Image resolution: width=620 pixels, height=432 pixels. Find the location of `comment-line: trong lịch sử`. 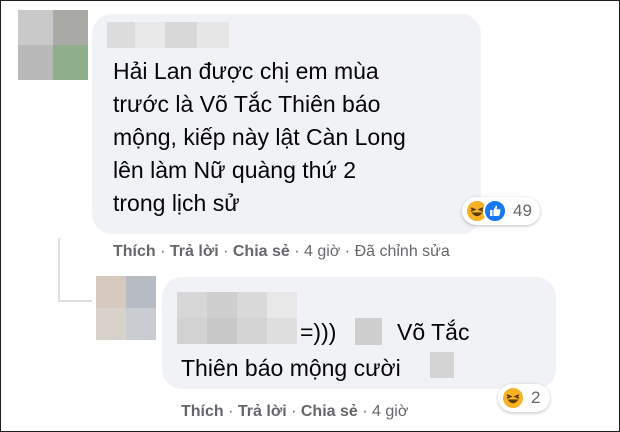

comment-line: trong lịch sử is located at coordinates (176, 203).